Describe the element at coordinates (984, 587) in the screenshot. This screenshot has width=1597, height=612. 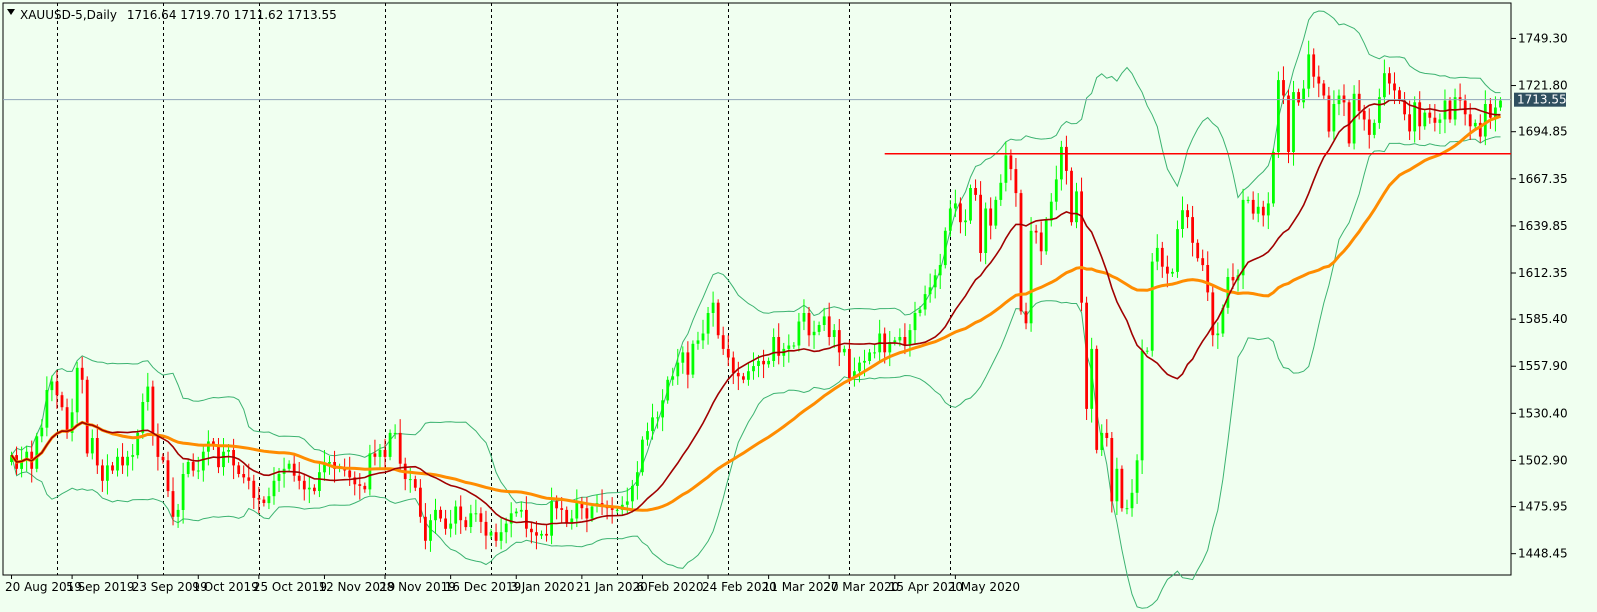
I see `x-tick-label: 1 May 2020` at that location.